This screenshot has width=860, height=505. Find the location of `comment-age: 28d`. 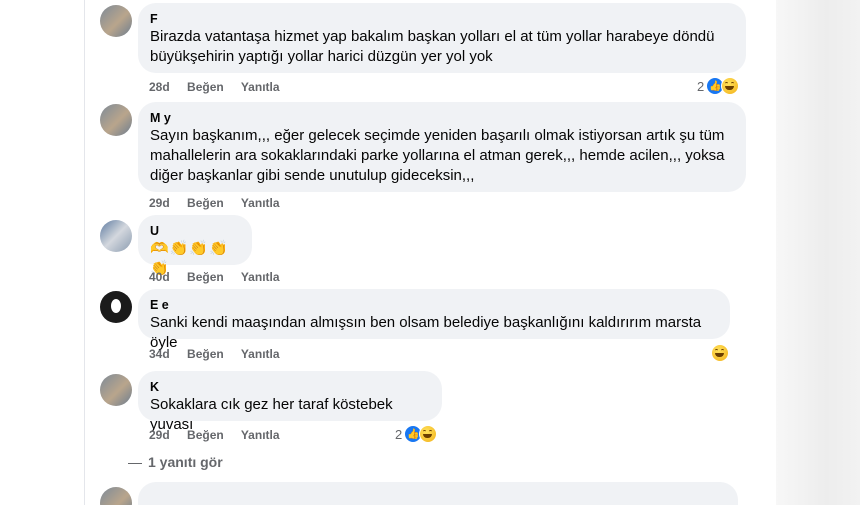

comment-age: 28d is located at coordinates (159, 87).